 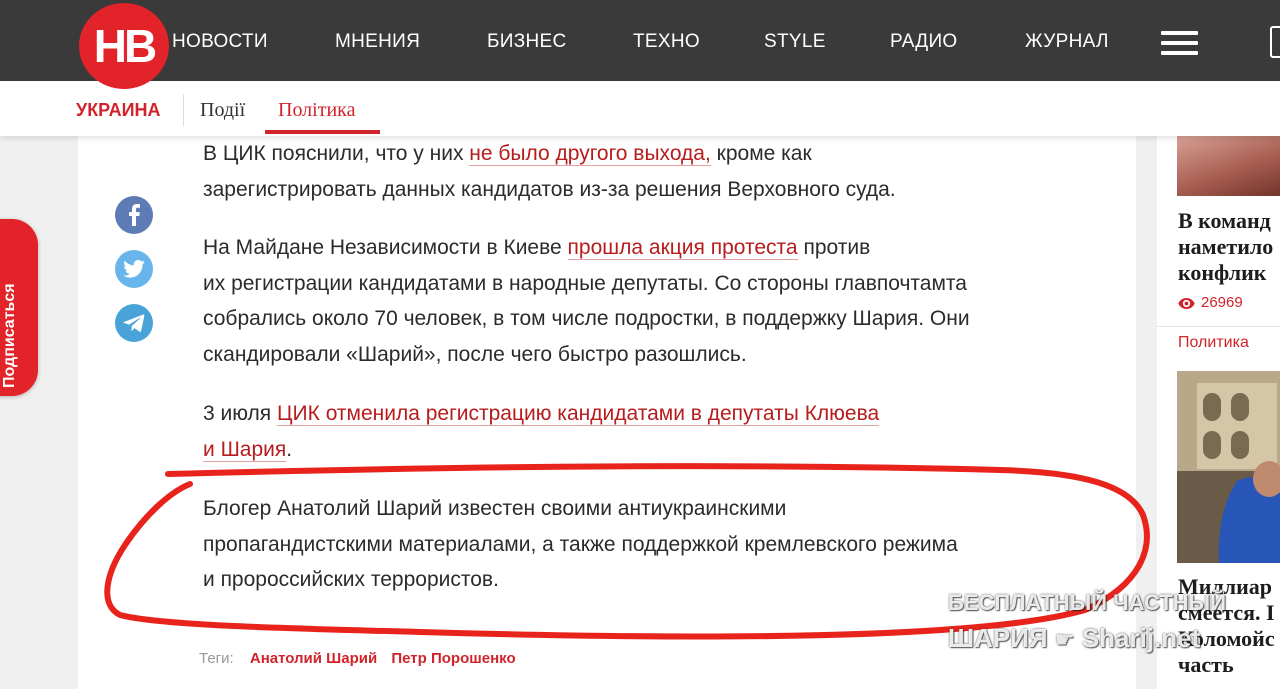 I want to click on section-navigation-bar: УКРАИНА Події Політика, so click(x=640, y=108).